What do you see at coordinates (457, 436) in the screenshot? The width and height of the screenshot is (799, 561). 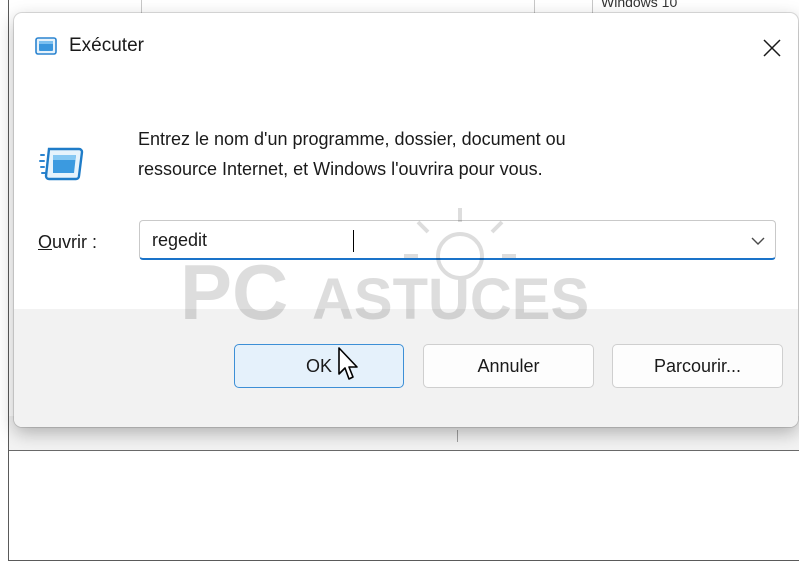 I see `background-strip-divider` at bounding box center [457, 436].